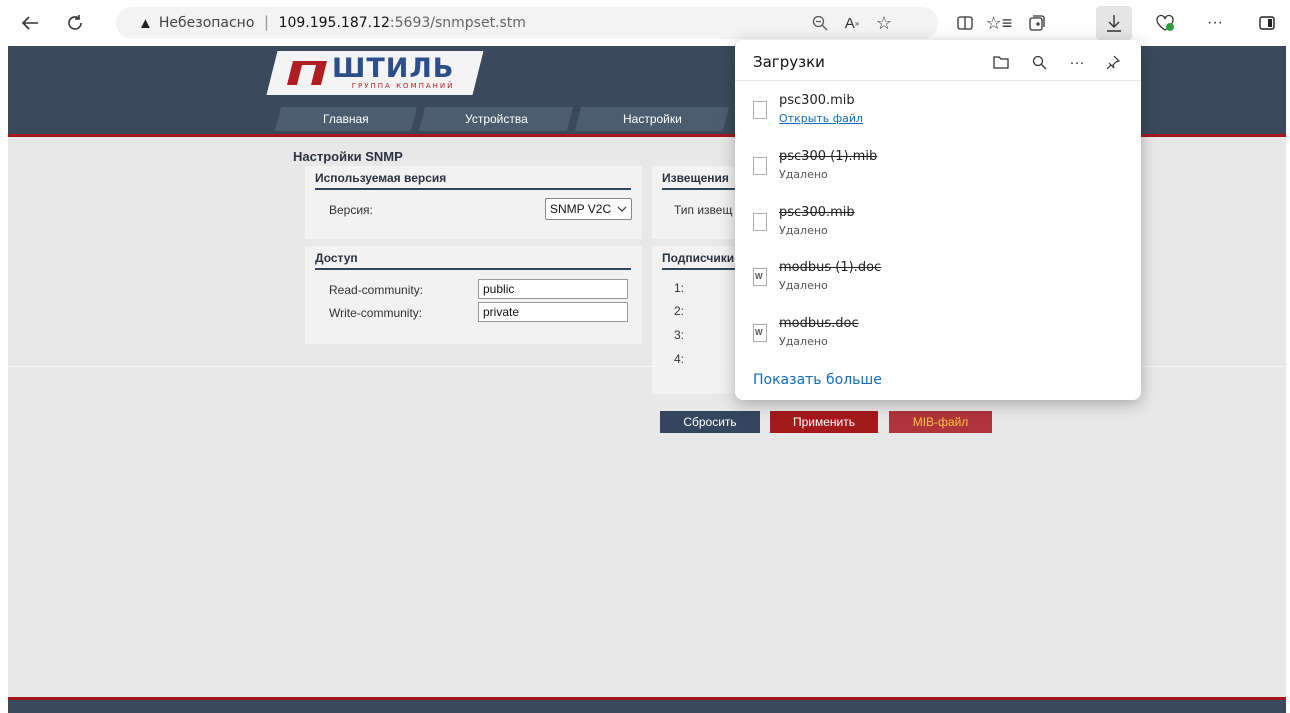  What do you see at coordinates (1037, 23) in the screenshot?
I see `collections-icon` at bounding box center [1037, 23].